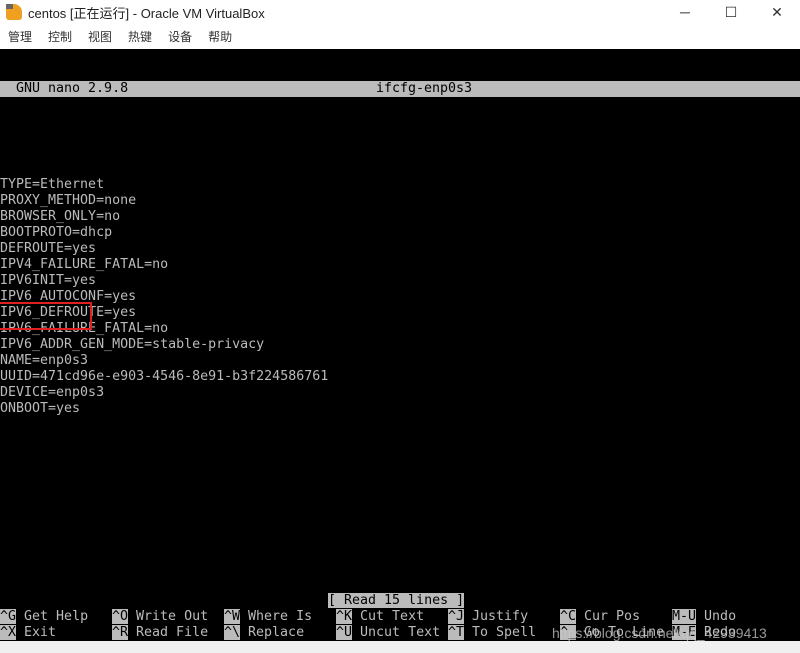 The height and width of the screenshot is (653, 800). What do you see at coordinates (392, 616) in the screenshot?
I see `shortcut-label: Cut Text` at bounding box center [392, 616].